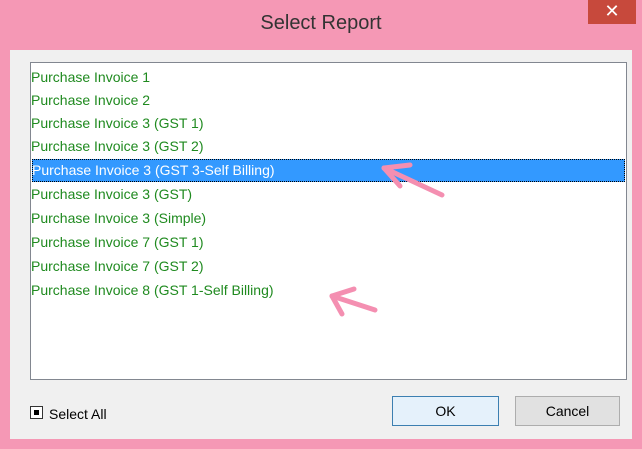  What do you see at coordinates (328, 170) in the screenshot?
I see `list-item-selected: Purchase Invoice 3 (GST 3-Self Billing)` at bounding box center [328, 170].